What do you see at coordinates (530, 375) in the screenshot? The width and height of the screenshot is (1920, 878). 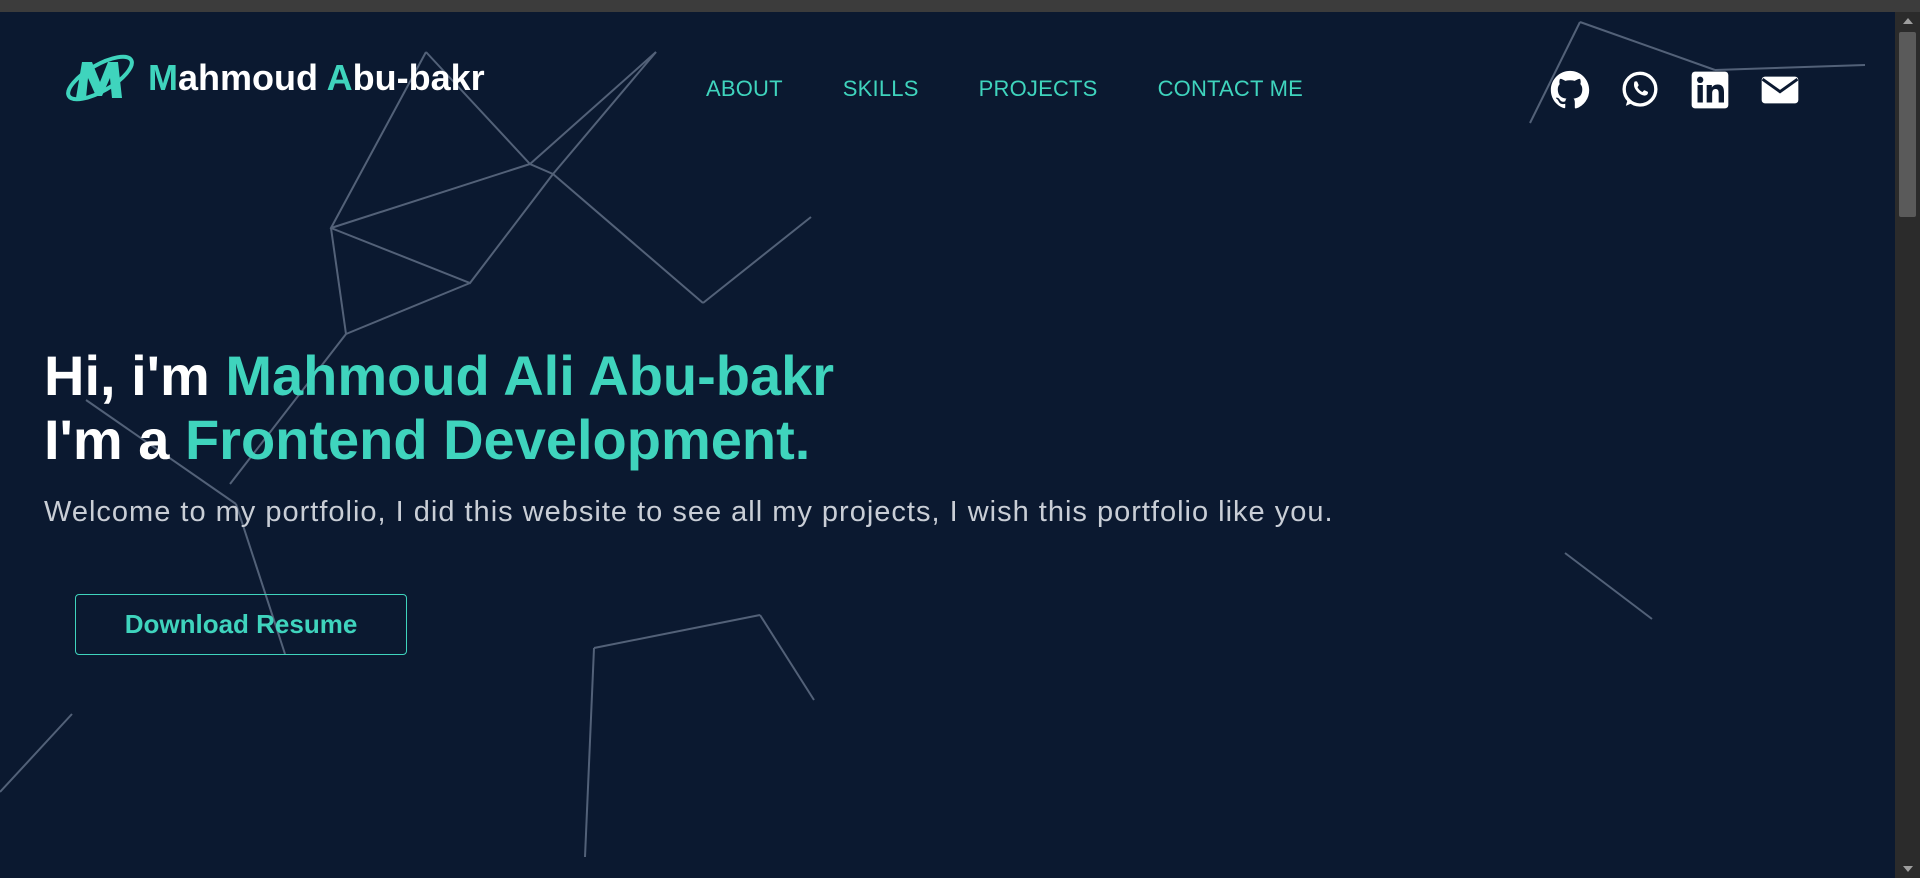 I see `hero-name: Mahmoud Ali Abu-bakr` at bounding box center [530, 375].